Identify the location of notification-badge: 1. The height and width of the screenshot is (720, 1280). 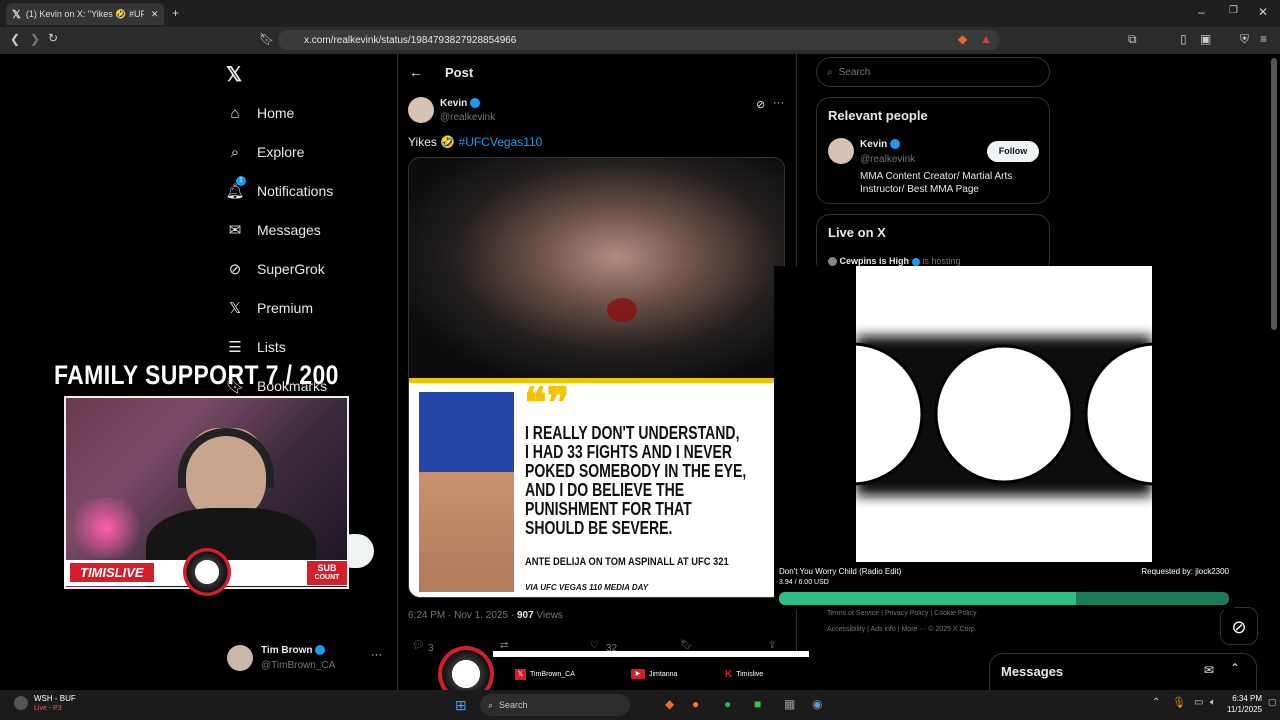
(241, 181).